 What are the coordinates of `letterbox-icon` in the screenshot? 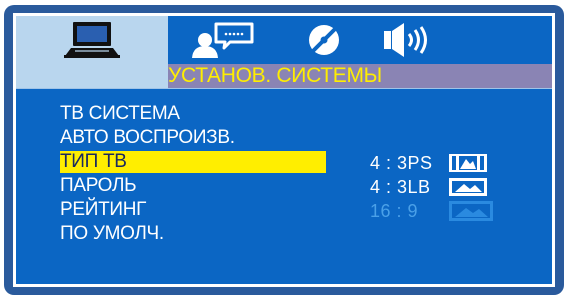 It's located at (468, 187).